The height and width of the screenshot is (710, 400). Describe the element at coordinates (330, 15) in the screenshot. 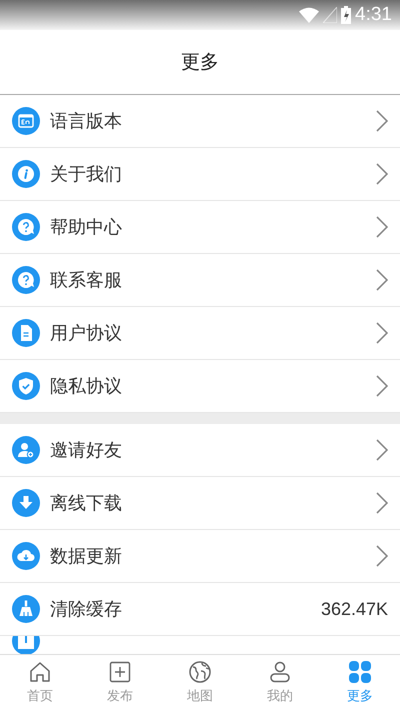

I see `signal-icon` at that location.